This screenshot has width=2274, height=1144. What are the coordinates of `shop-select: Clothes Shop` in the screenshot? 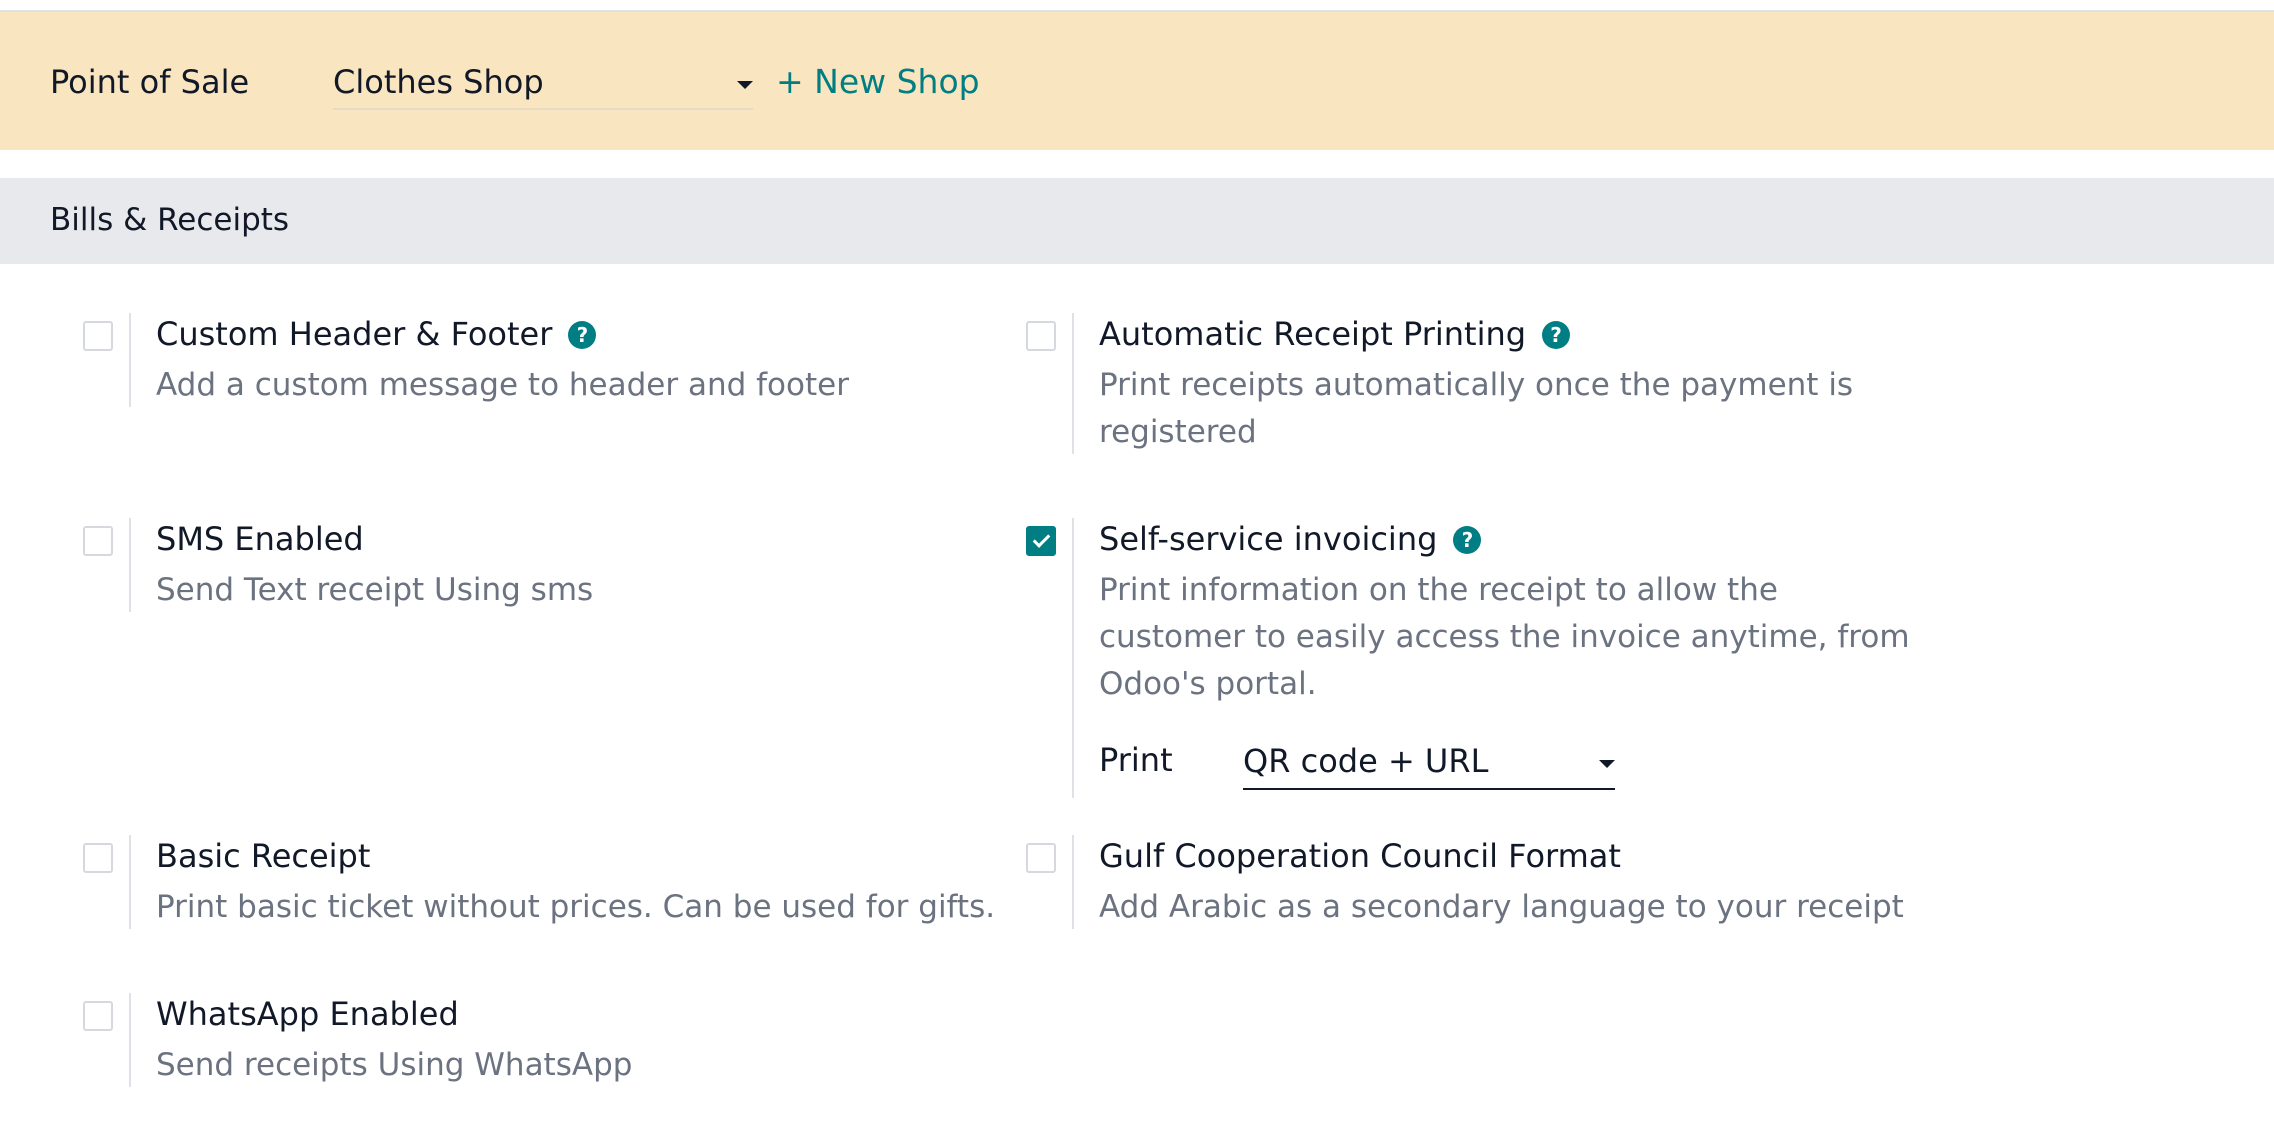 It's located at (543, 83).